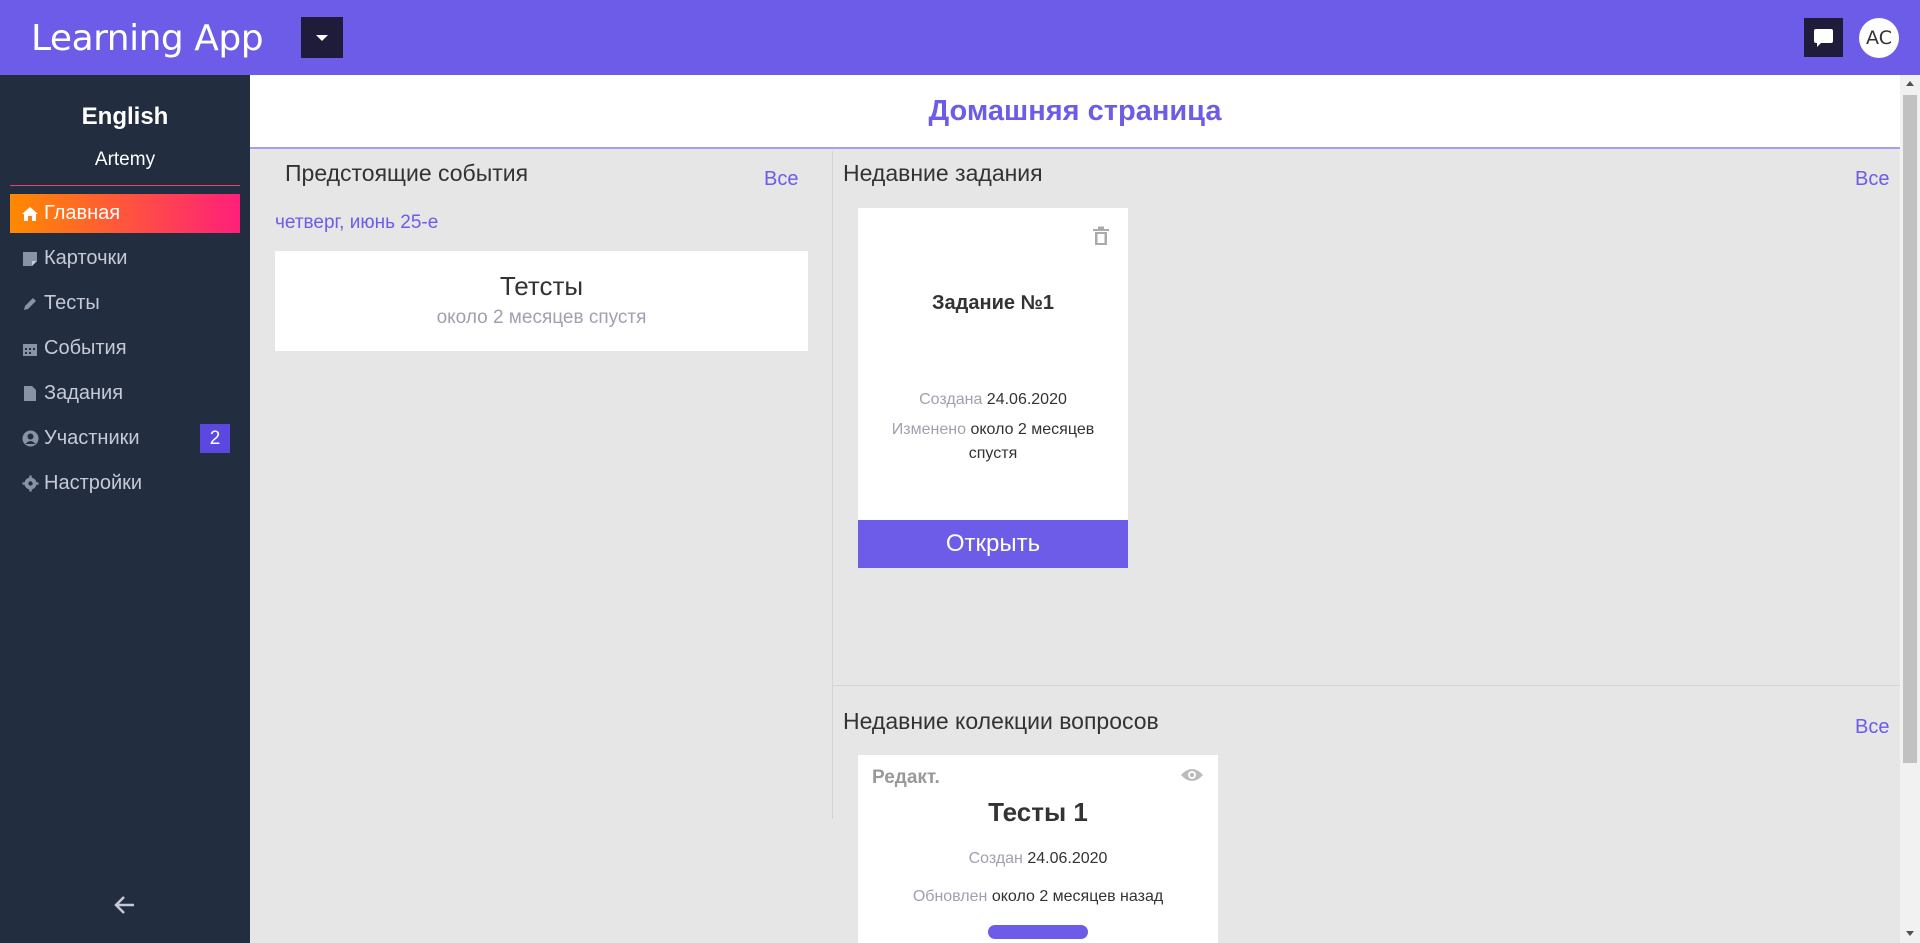 The image size is (1920, 943). Describe the element at coordinates (541, 317) in the screenshot. I see `event-time: около 2 месяцев спустя` at that location.